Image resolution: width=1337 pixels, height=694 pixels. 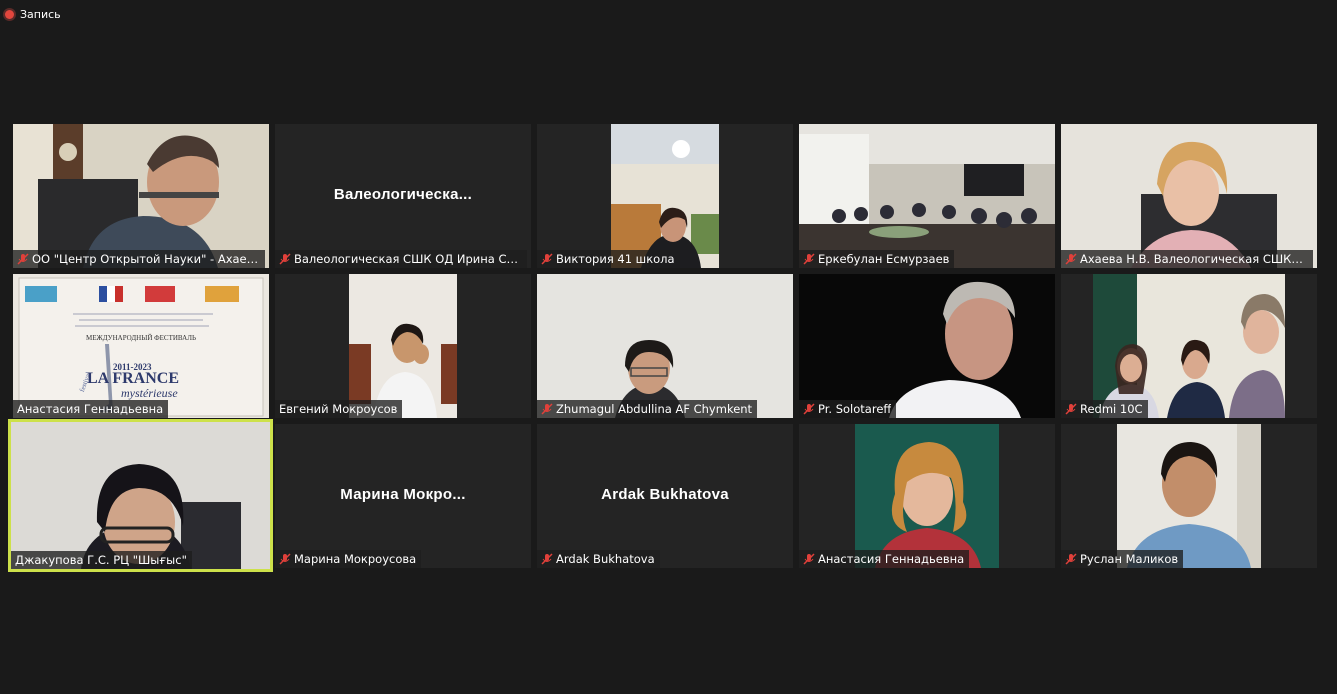 I want to click on recording-label: Запись, so click(x=40, y=14).